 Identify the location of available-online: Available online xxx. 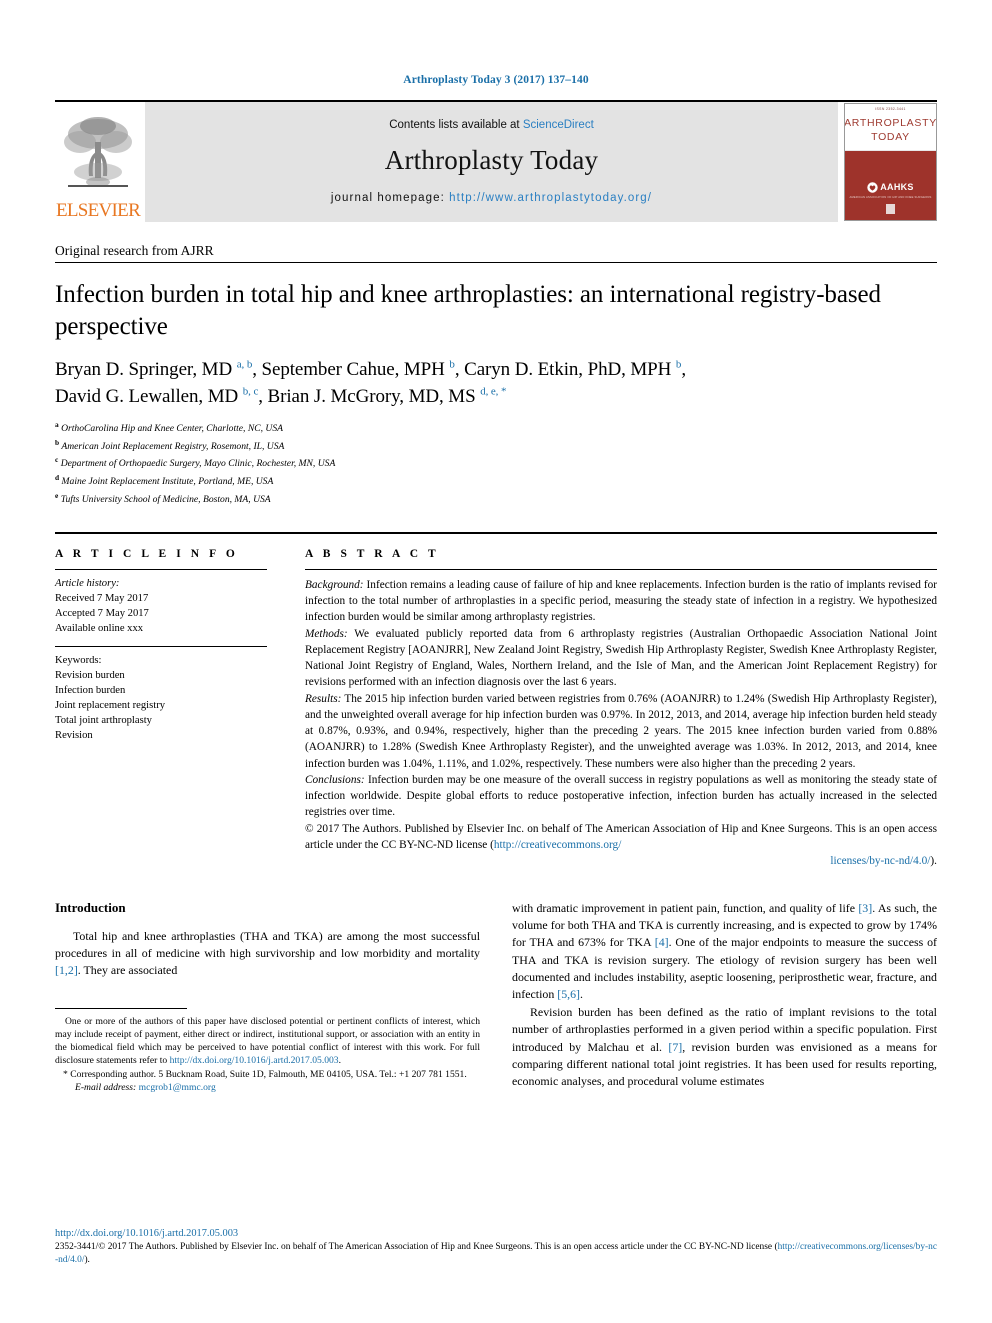
(99, 628).